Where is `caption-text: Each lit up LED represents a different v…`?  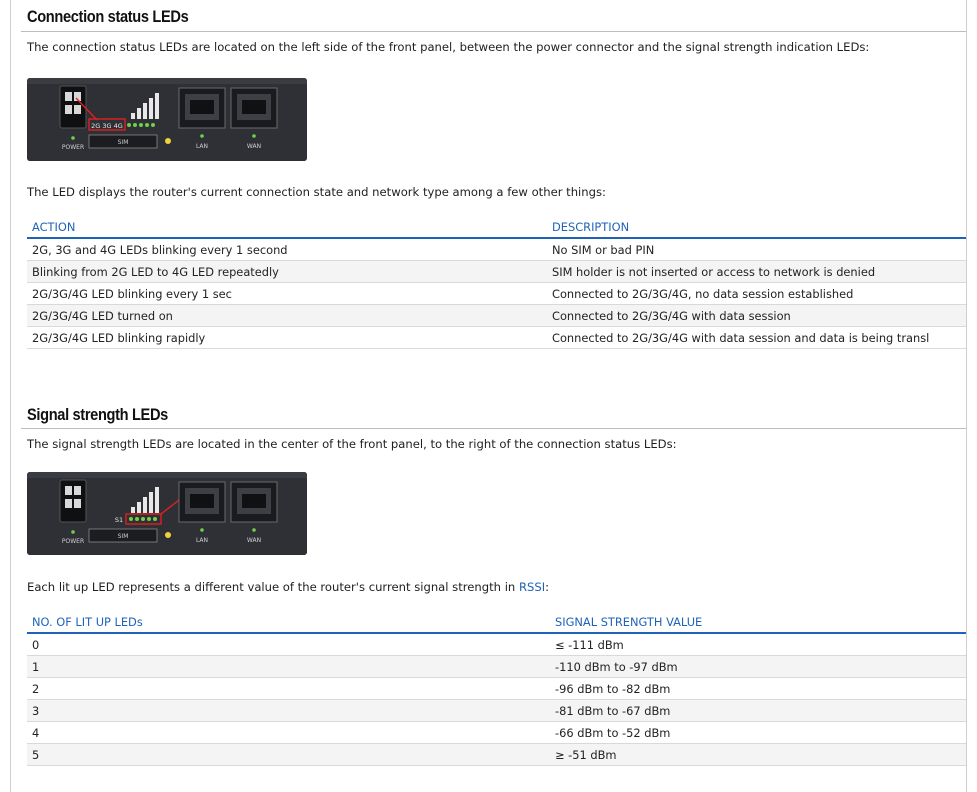
caption-text: Each lit up LED represents a different v… is located at coordinates (273, 587).